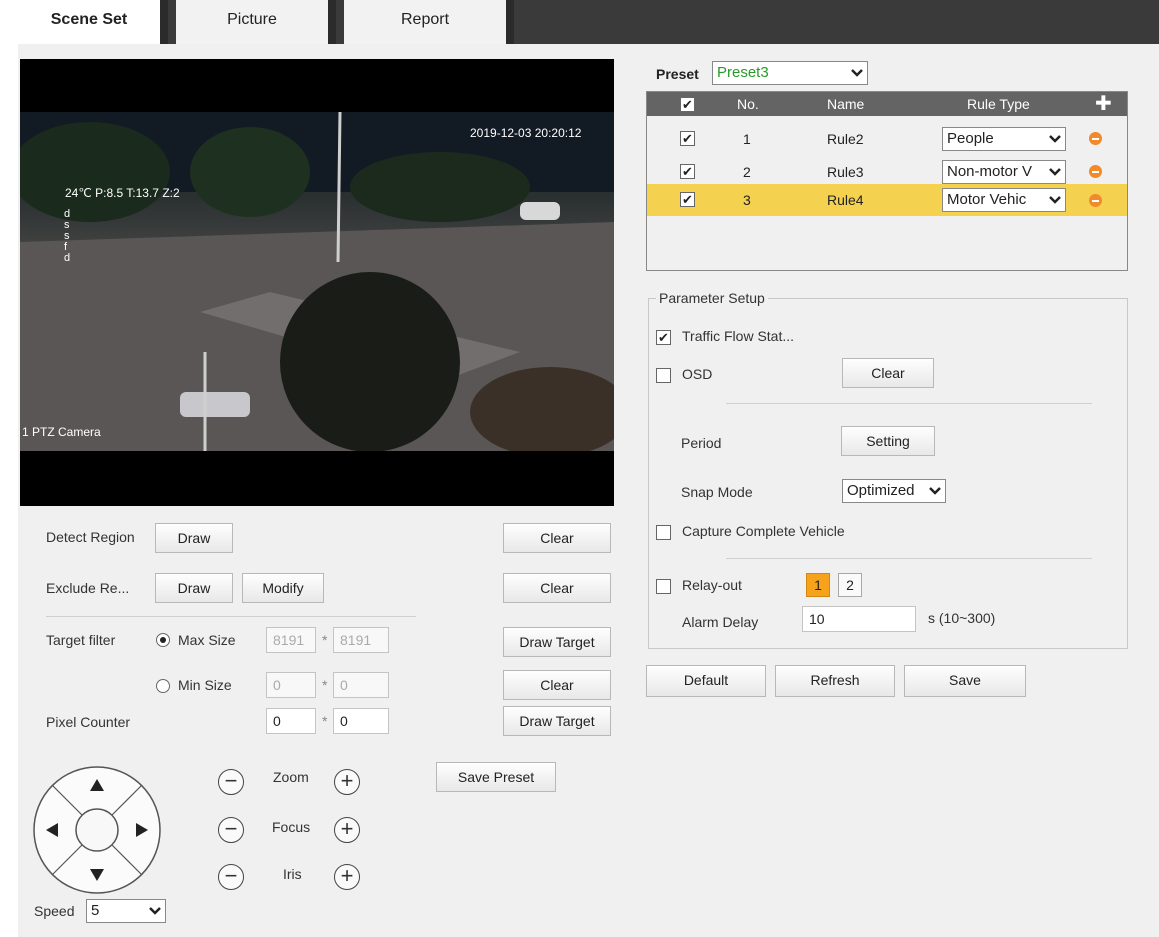 Image resolution: width=1159 pixels, height=937 pixels. Describe the element at coordinates (962, 618) in the screenshot. I see `alarm-delay-range: s (10~300)` at that location.